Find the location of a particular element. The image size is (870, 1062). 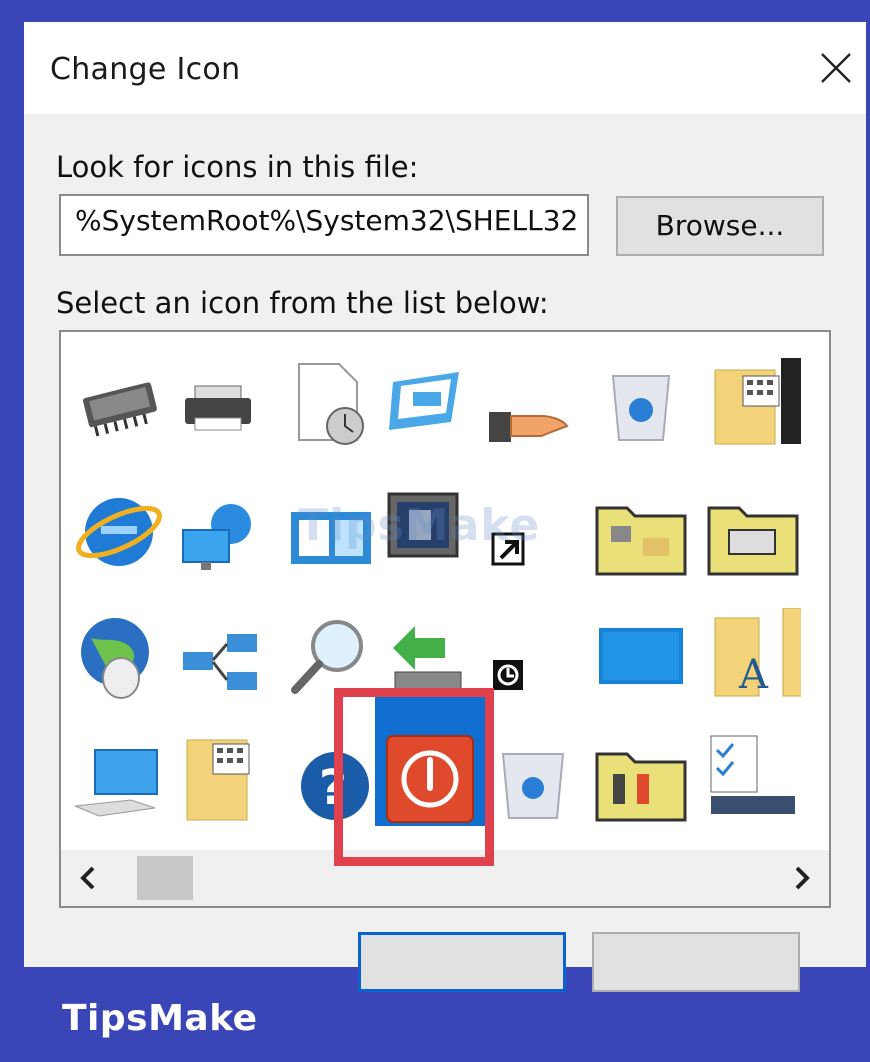

desktop-blue-icon is located at coordinates (641, 660).